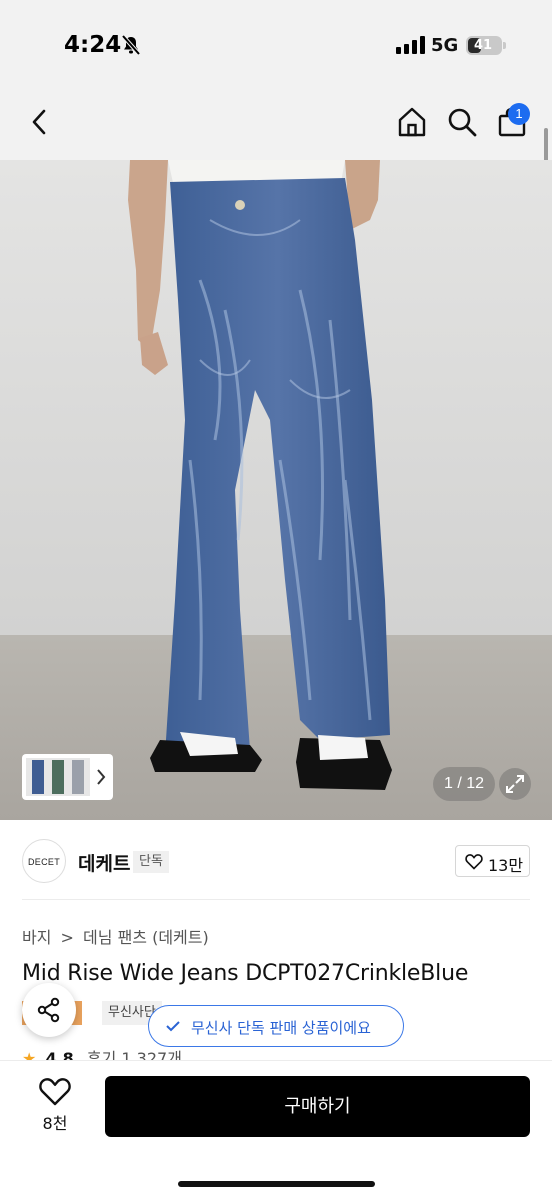 This screenshot has width=552, height=1200. Describe the element at coordinates (151, 862) in the screenshot. I see `exclusive-tag: 단독` at that location.